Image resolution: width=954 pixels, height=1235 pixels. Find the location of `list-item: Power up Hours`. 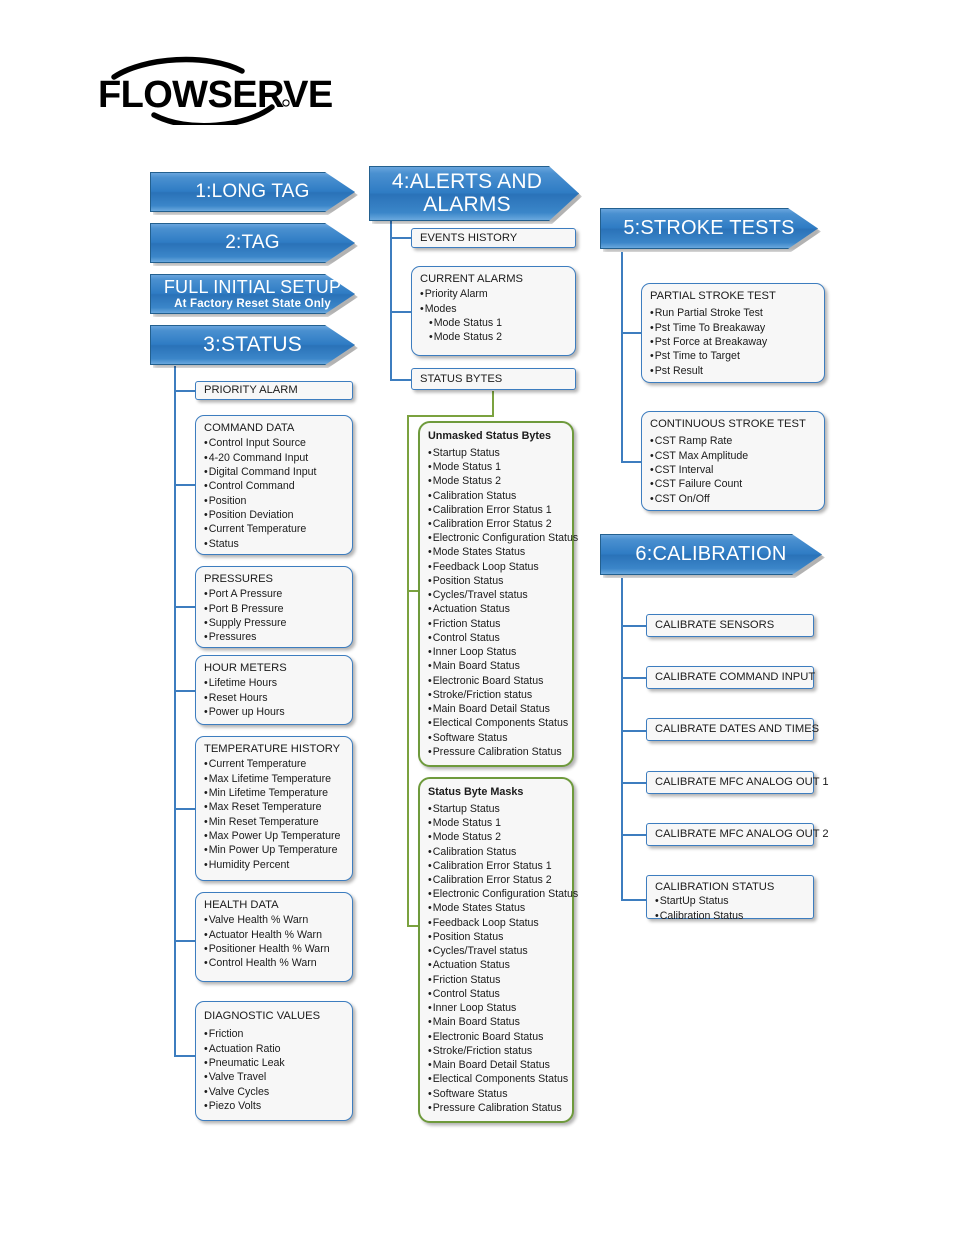

list-item: Power up Hours is located at coordinates (274, 712).